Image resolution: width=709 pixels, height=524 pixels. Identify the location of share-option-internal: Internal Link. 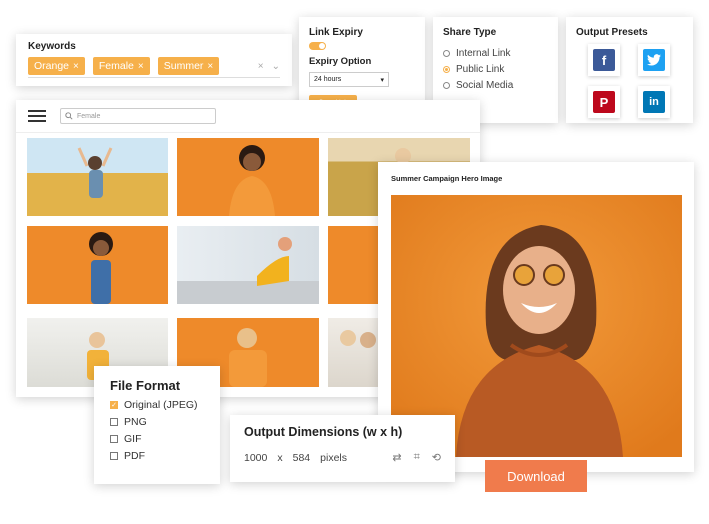
(495, 53).